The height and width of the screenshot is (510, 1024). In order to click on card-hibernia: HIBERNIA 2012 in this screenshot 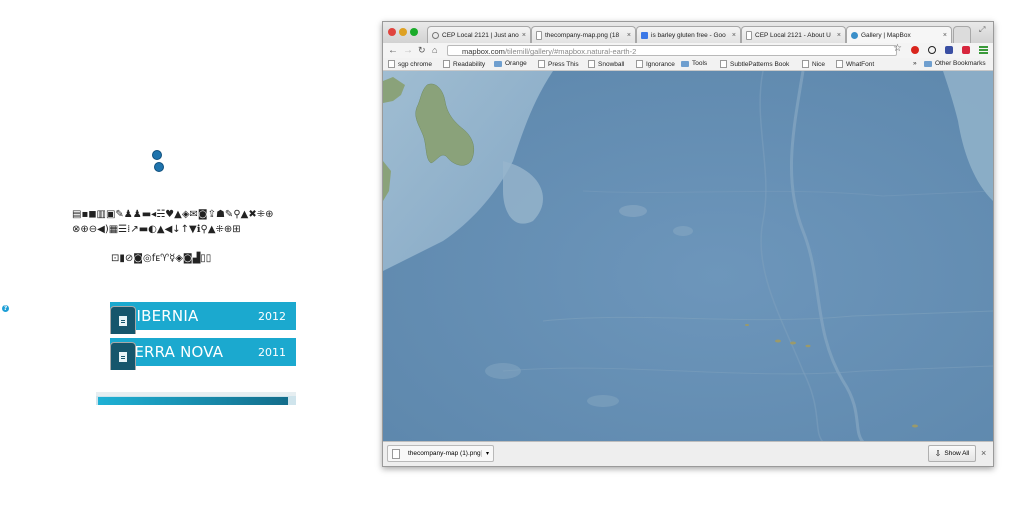, I will do `click(203, 318)`.